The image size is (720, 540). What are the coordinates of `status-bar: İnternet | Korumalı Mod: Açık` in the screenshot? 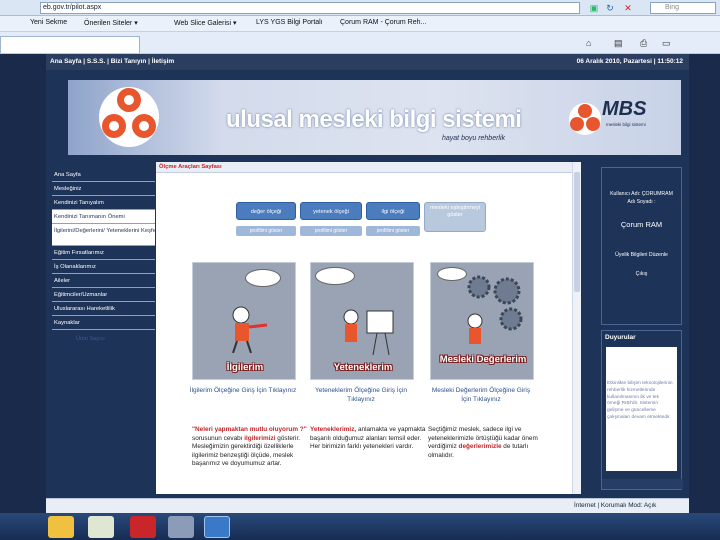 It's located at (367, 505).